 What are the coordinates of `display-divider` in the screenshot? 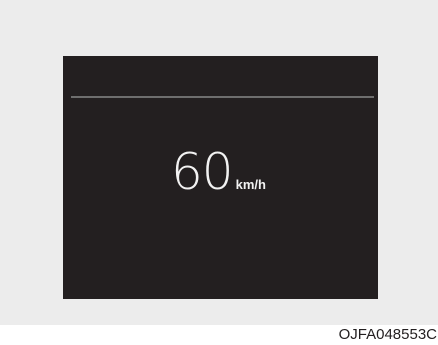 It's located at (222, 97).